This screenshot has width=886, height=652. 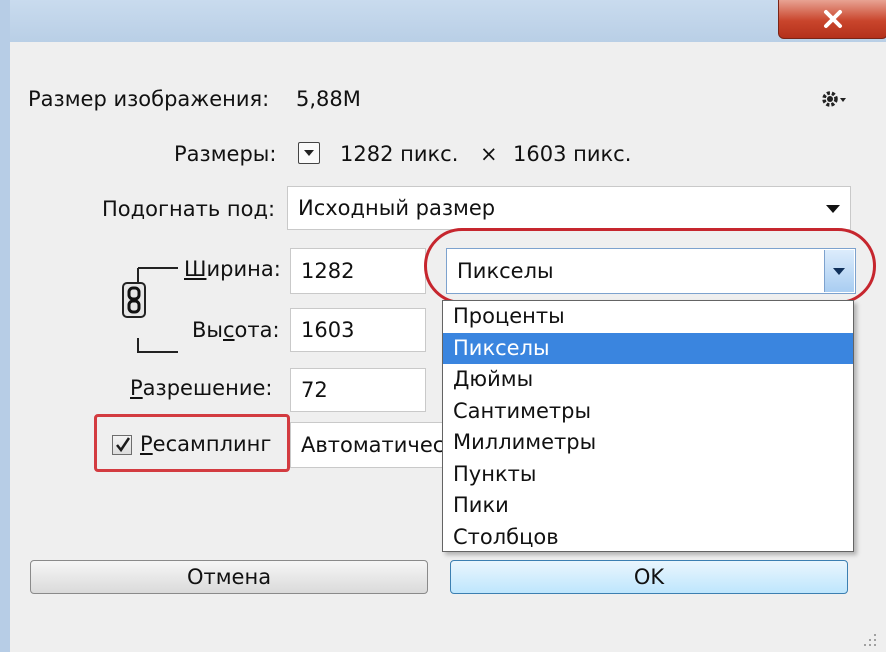 What do you see at coordinates (229, 577) in the screenshot?
I see `cancel-button: Отмена` at bounding box center [229, 577].